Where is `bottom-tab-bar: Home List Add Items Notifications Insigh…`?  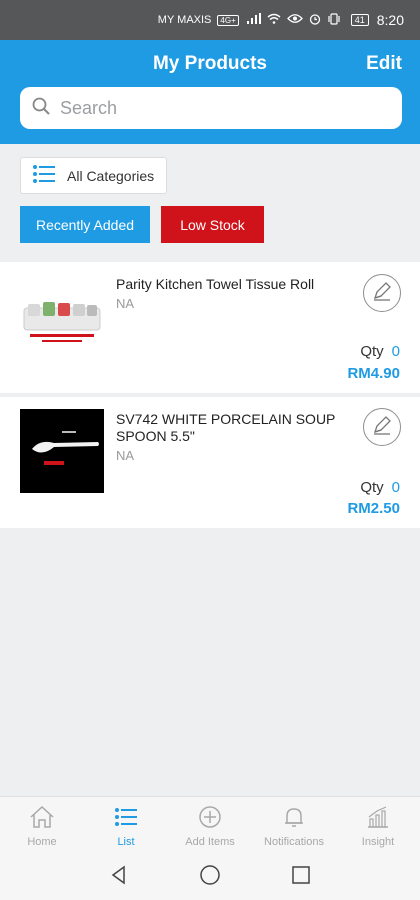
bottom-tab-bar: Home List Add Items Notifications Insigh… is located at coordinates (210, 825).